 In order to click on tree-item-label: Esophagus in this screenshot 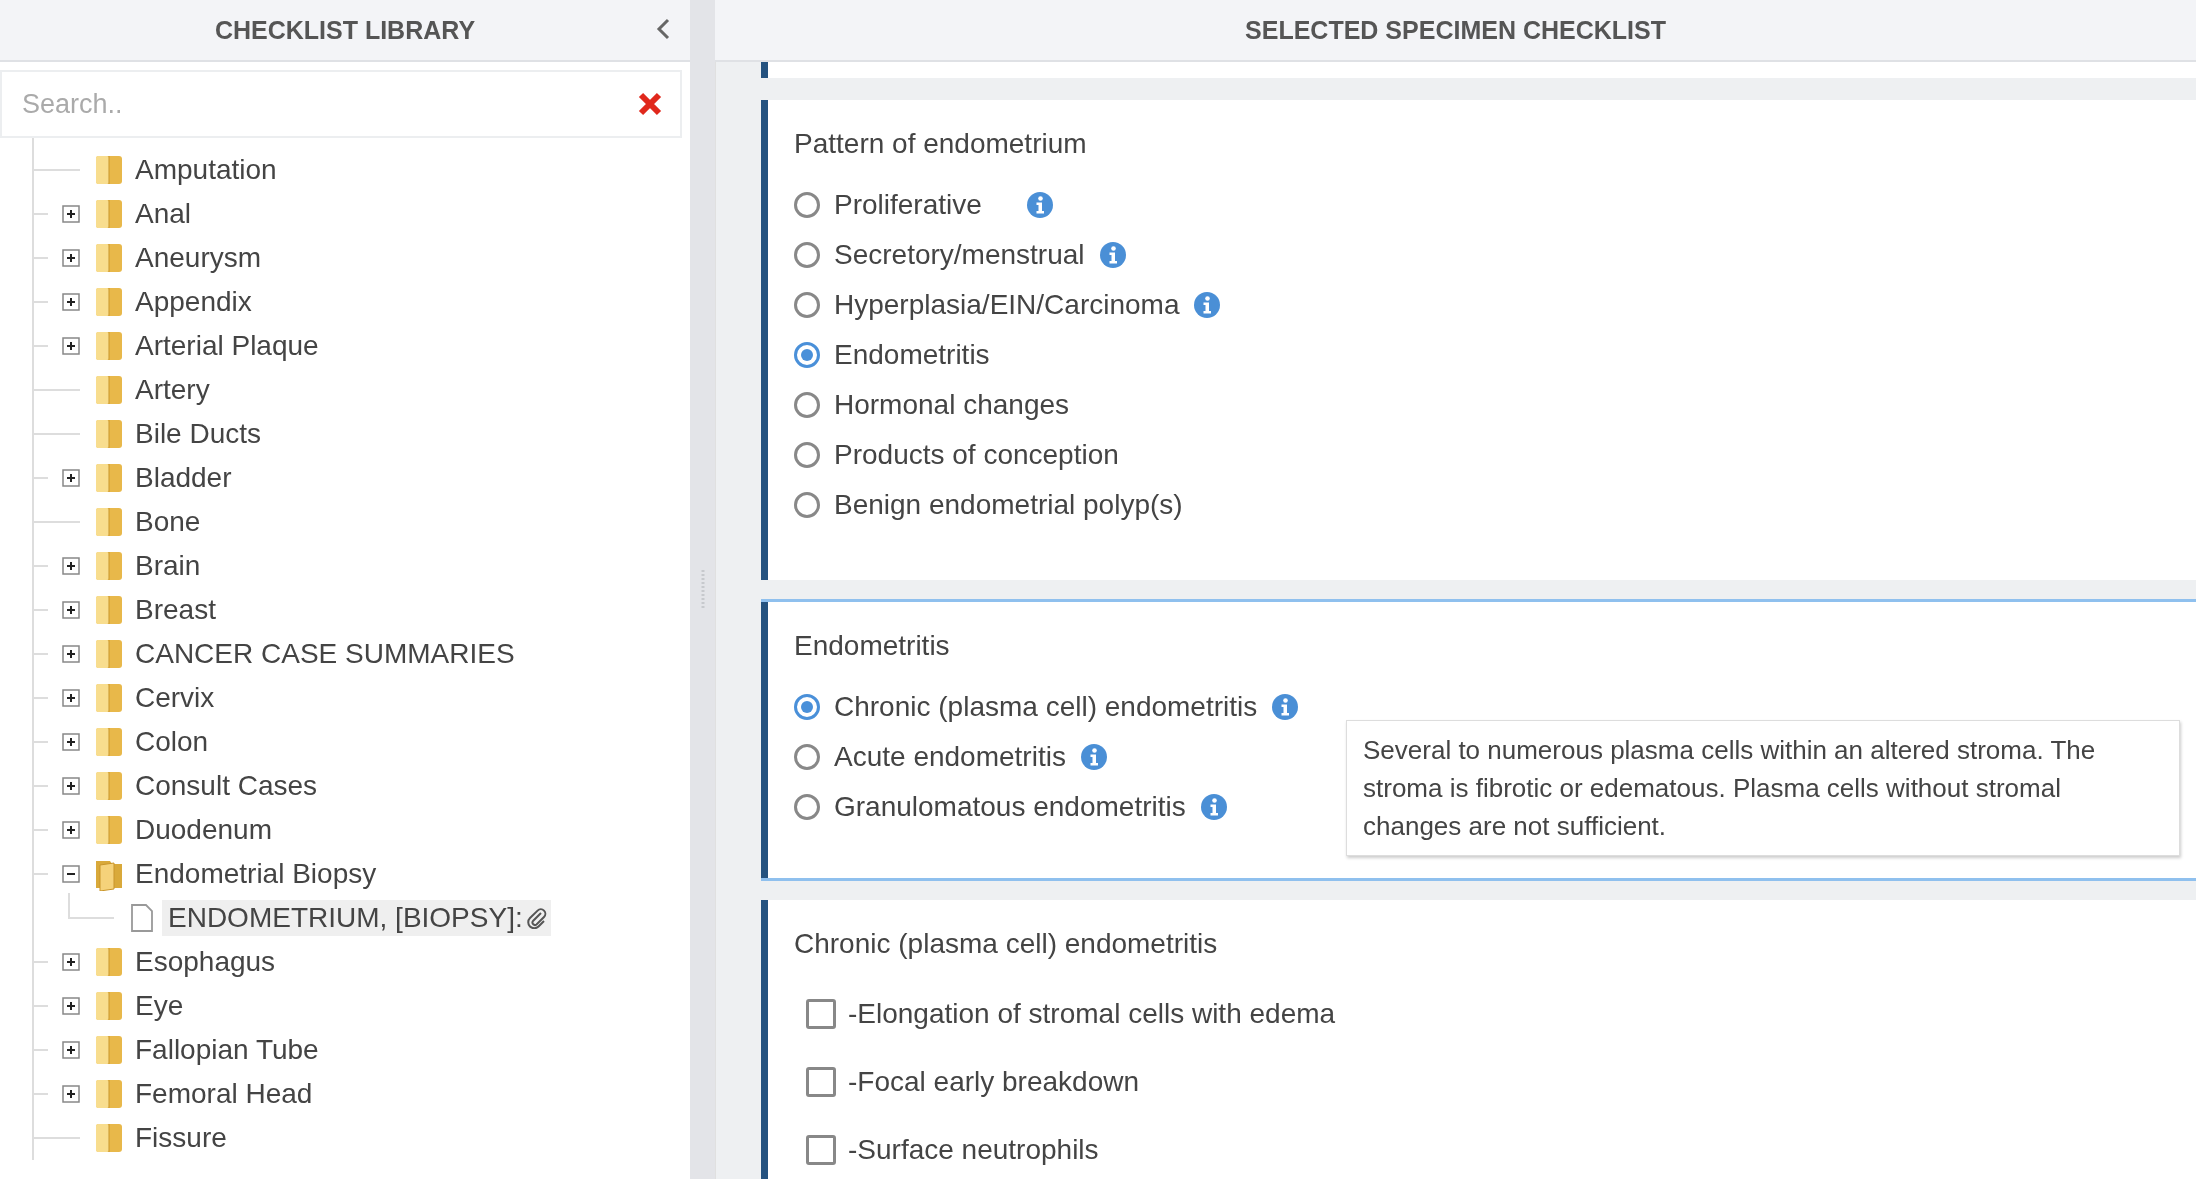, I will do `click(205, 962)`.